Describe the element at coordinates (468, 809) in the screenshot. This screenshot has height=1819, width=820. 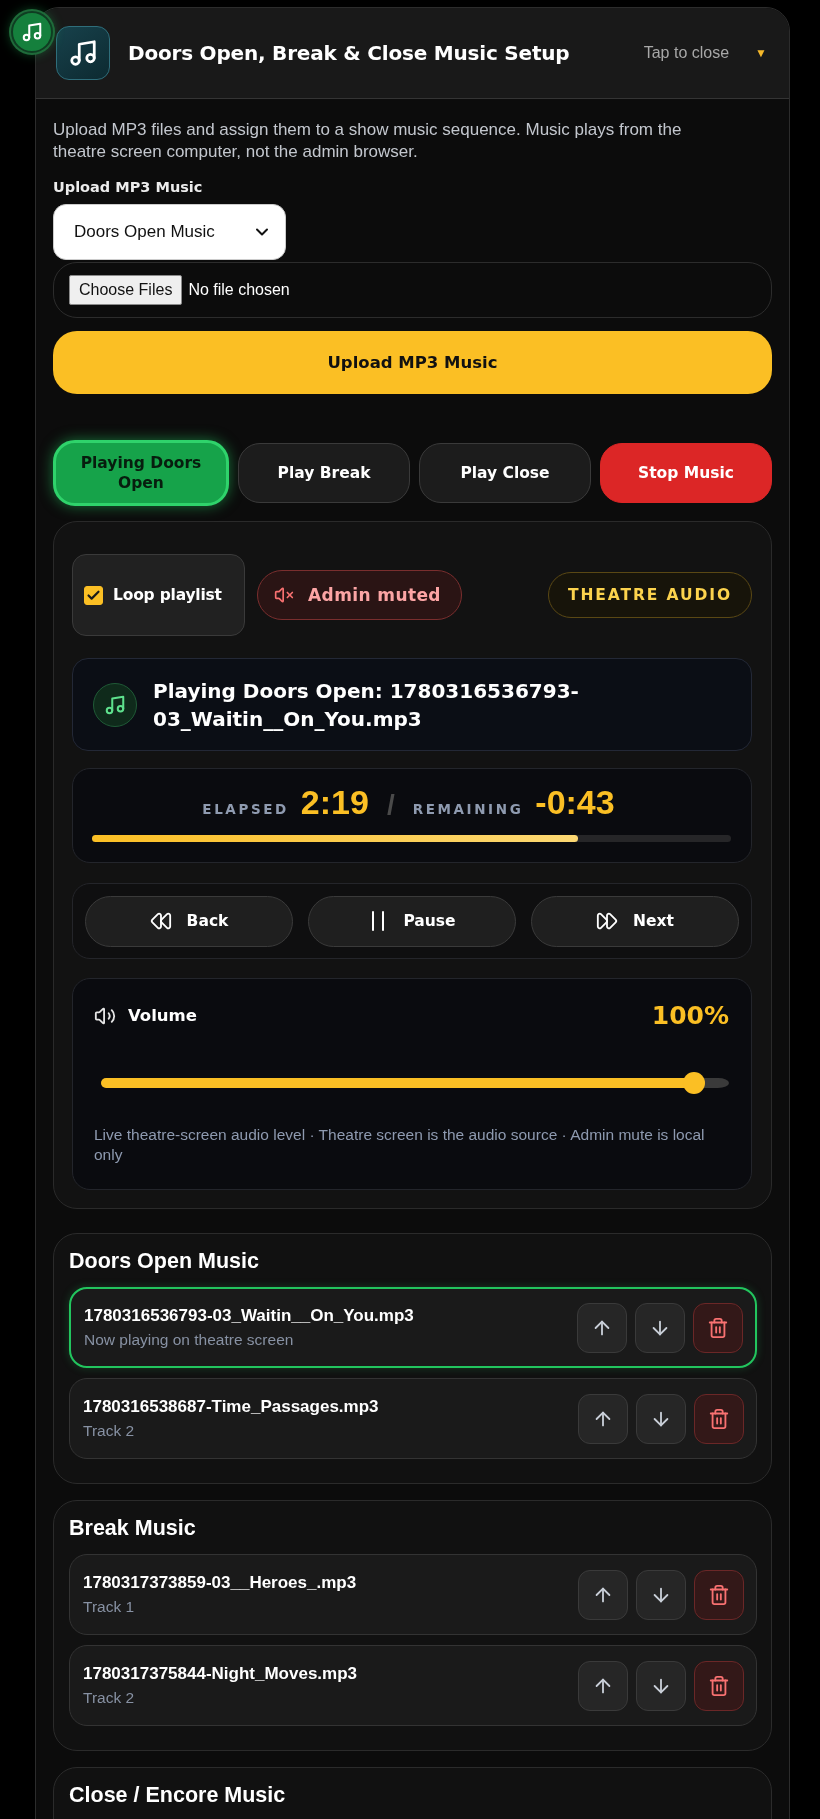
I see `remaining-label: REMAINING` at that location.